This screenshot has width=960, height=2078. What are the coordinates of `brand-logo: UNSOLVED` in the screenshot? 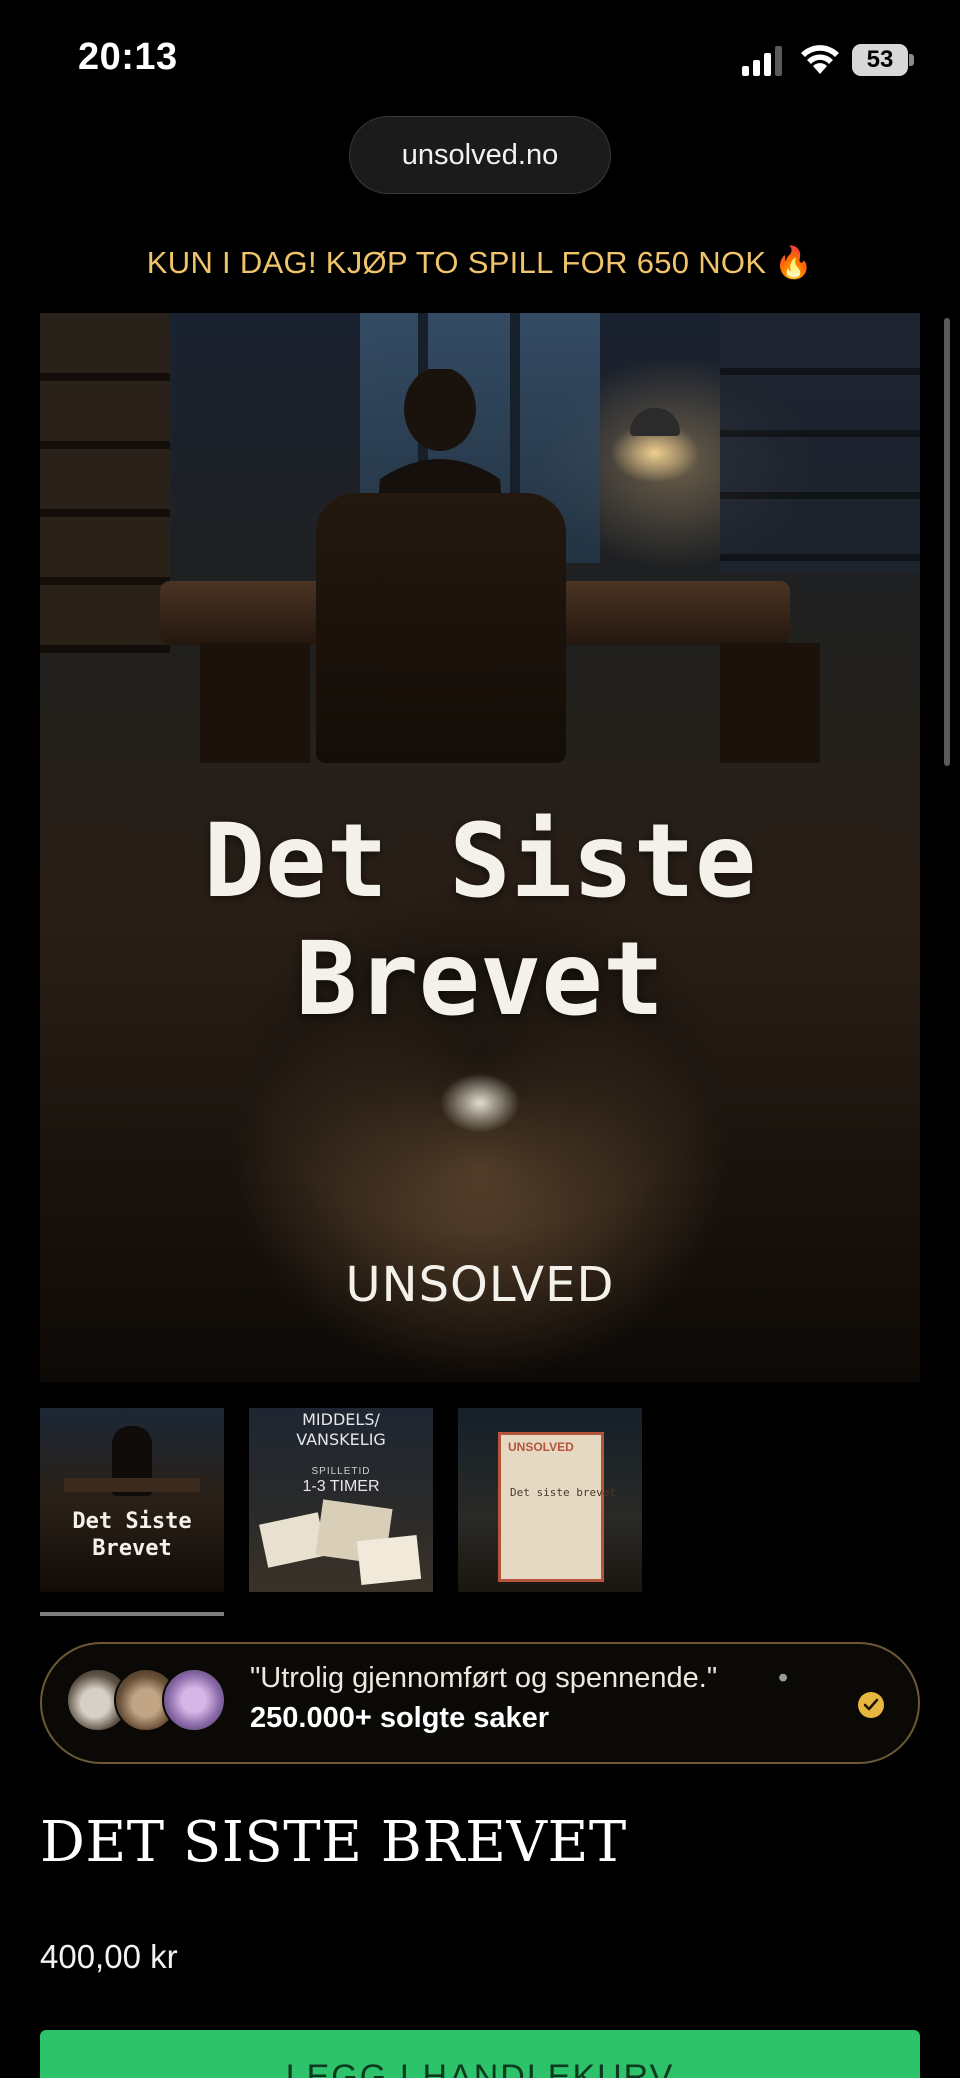 It's located at (480, 1285).